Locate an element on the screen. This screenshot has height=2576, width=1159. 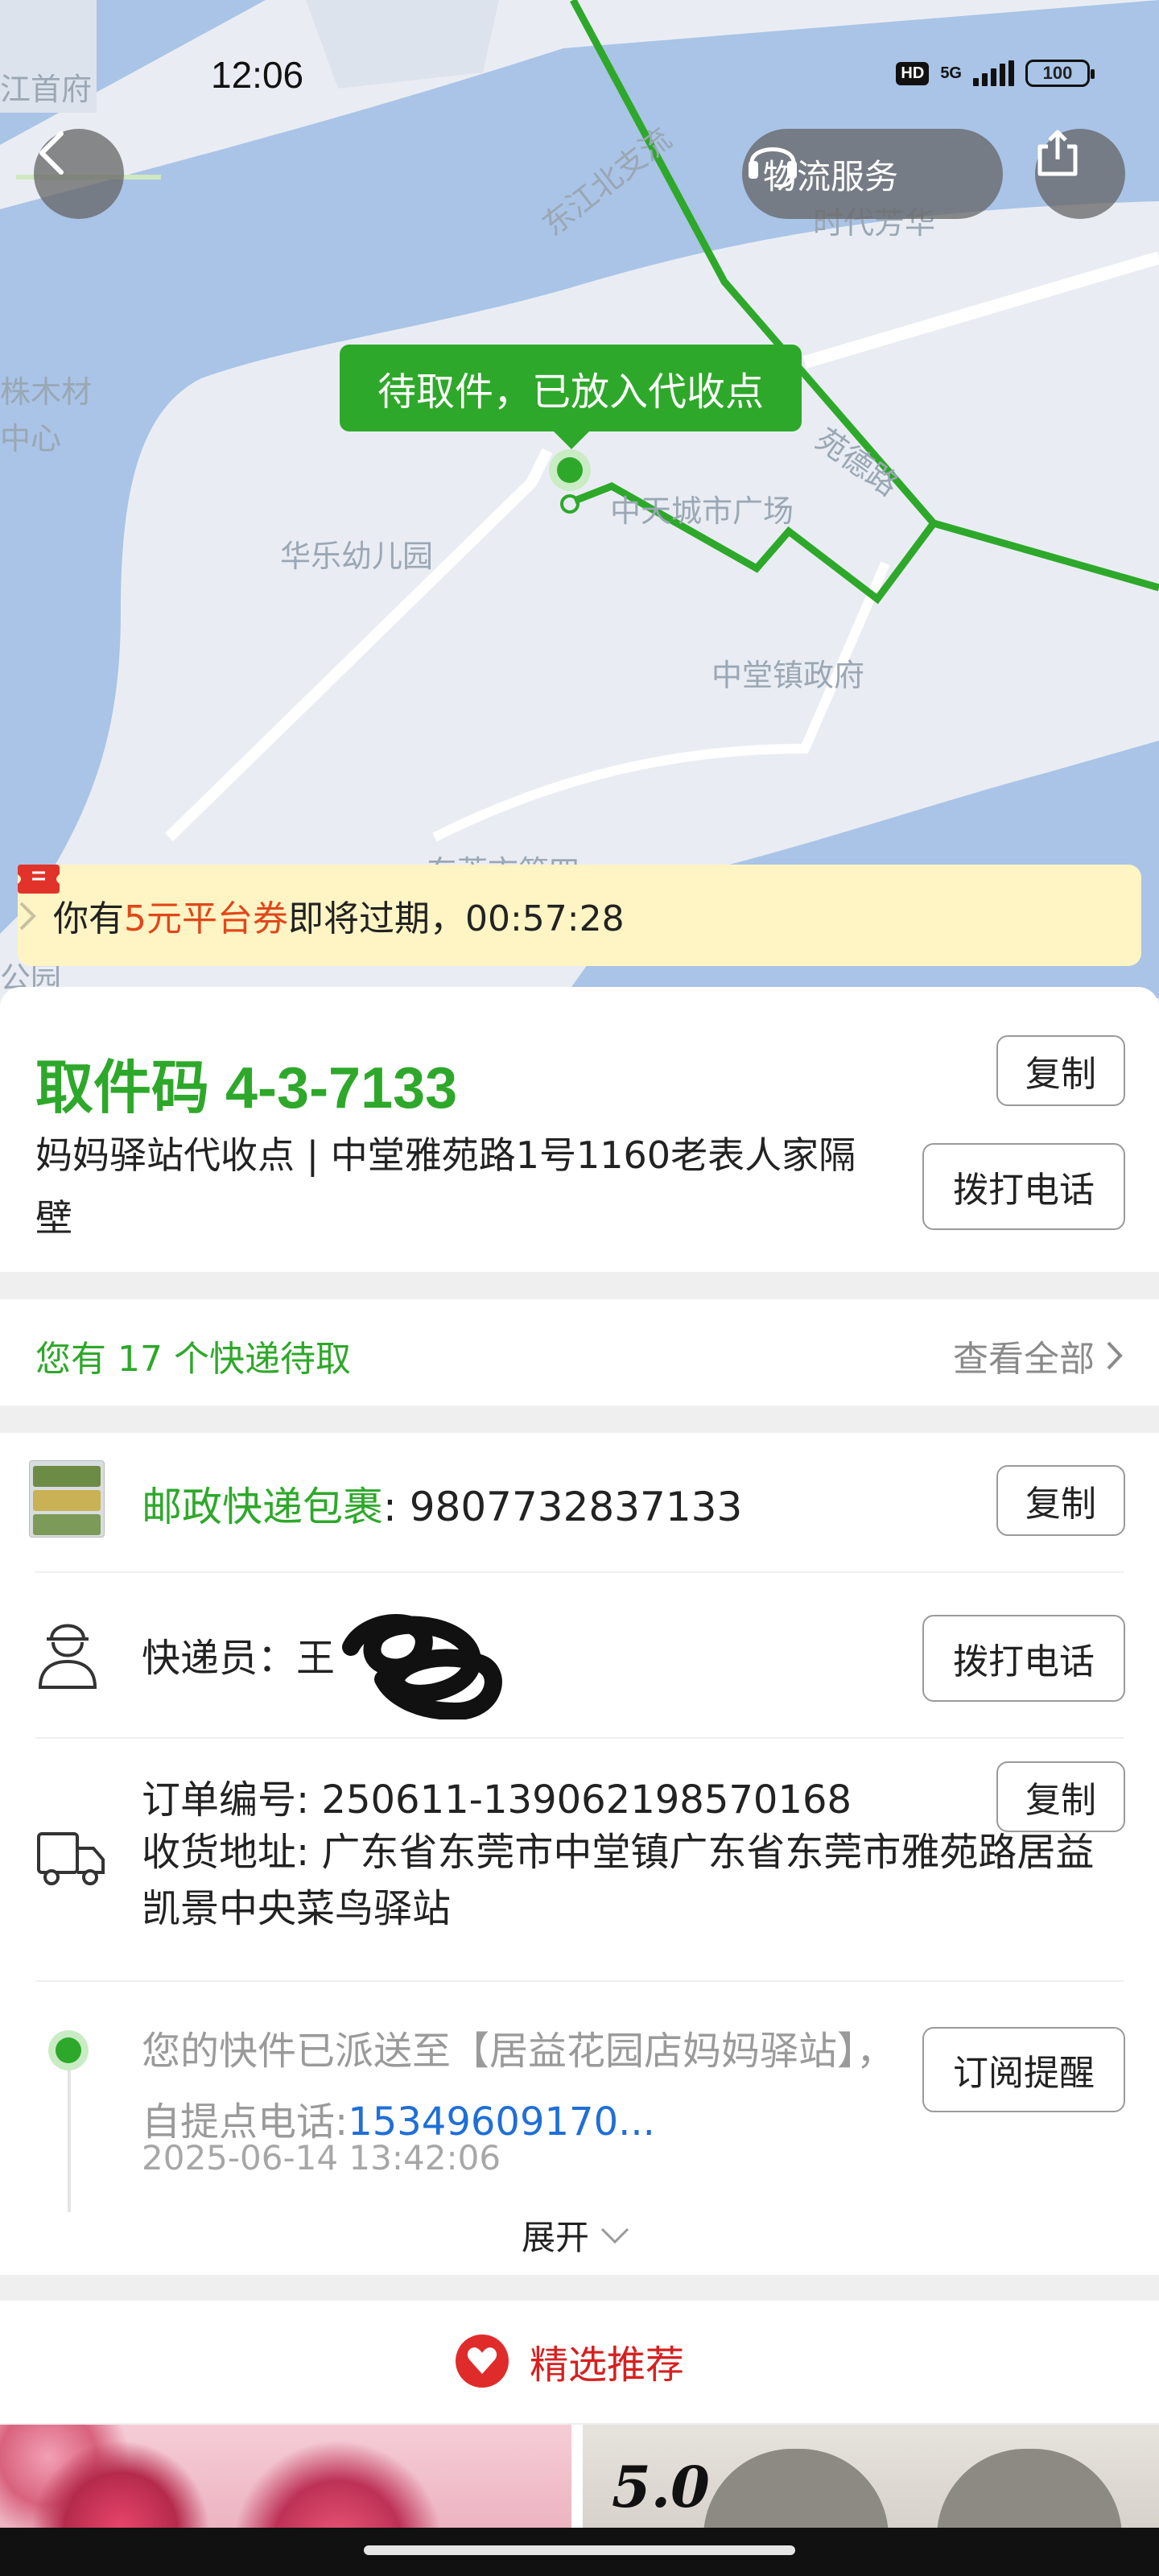
delivery-address: 收货地址: 广东省东莞市中堂镇广东省东莞市雅苑路居益凯景中央菜鸟驿站 is located at coordinates (618, 1880).